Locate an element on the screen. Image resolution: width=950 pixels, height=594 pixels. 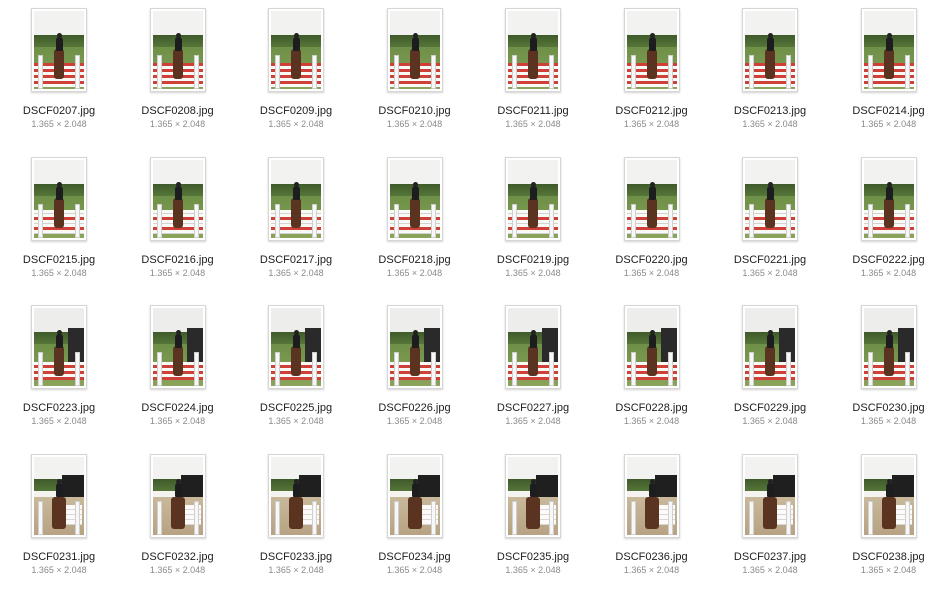
file-icon-item: DSCF0217.jpg 1.365 × 2.048 is located at coordinates (296, 226).